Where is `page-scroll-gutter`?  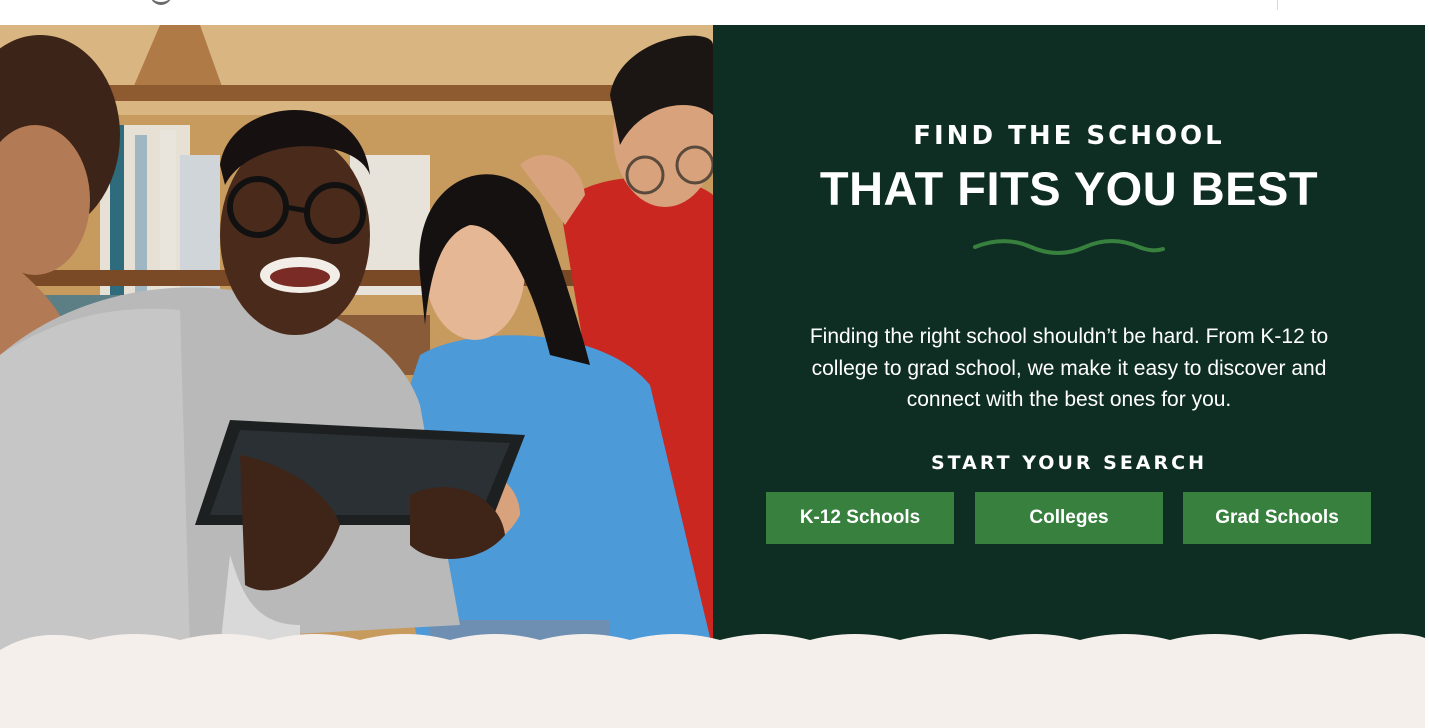 page-scroll-gutter is located at coordinates (1427, 364).